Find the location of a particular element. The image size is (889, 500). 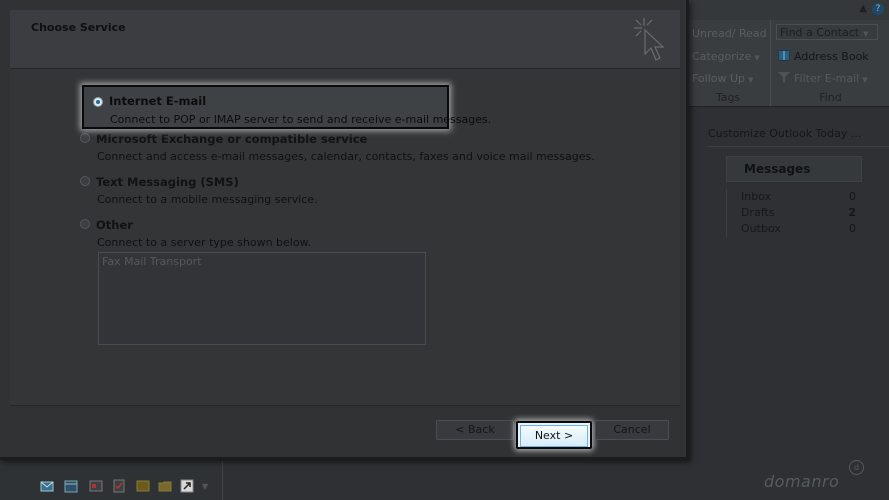

messages-row-outbox: Outbox 0 is located at coordinates (794, 229).